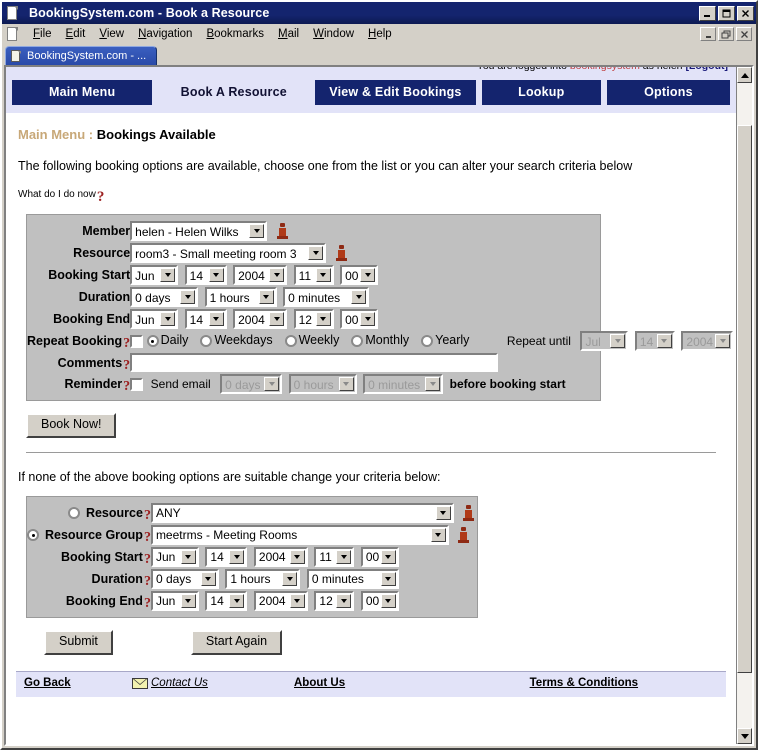 The height and width of the screenshot is (750, 758). Describe the element at coordinates (707, 13) in the screenshot. I see `window-minimize-button` at that location.